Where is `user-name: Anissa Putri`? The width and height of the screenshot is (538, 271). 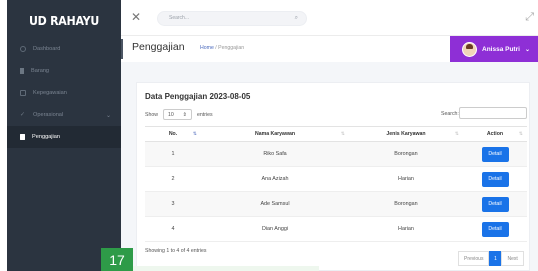
user-name: Anissa Putri is located at coordinates (501, 49).